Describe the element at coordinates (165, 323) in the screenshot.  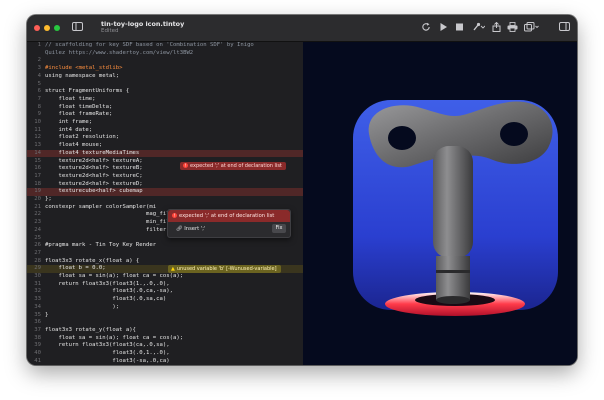
I see `code-line: 36` at that location.